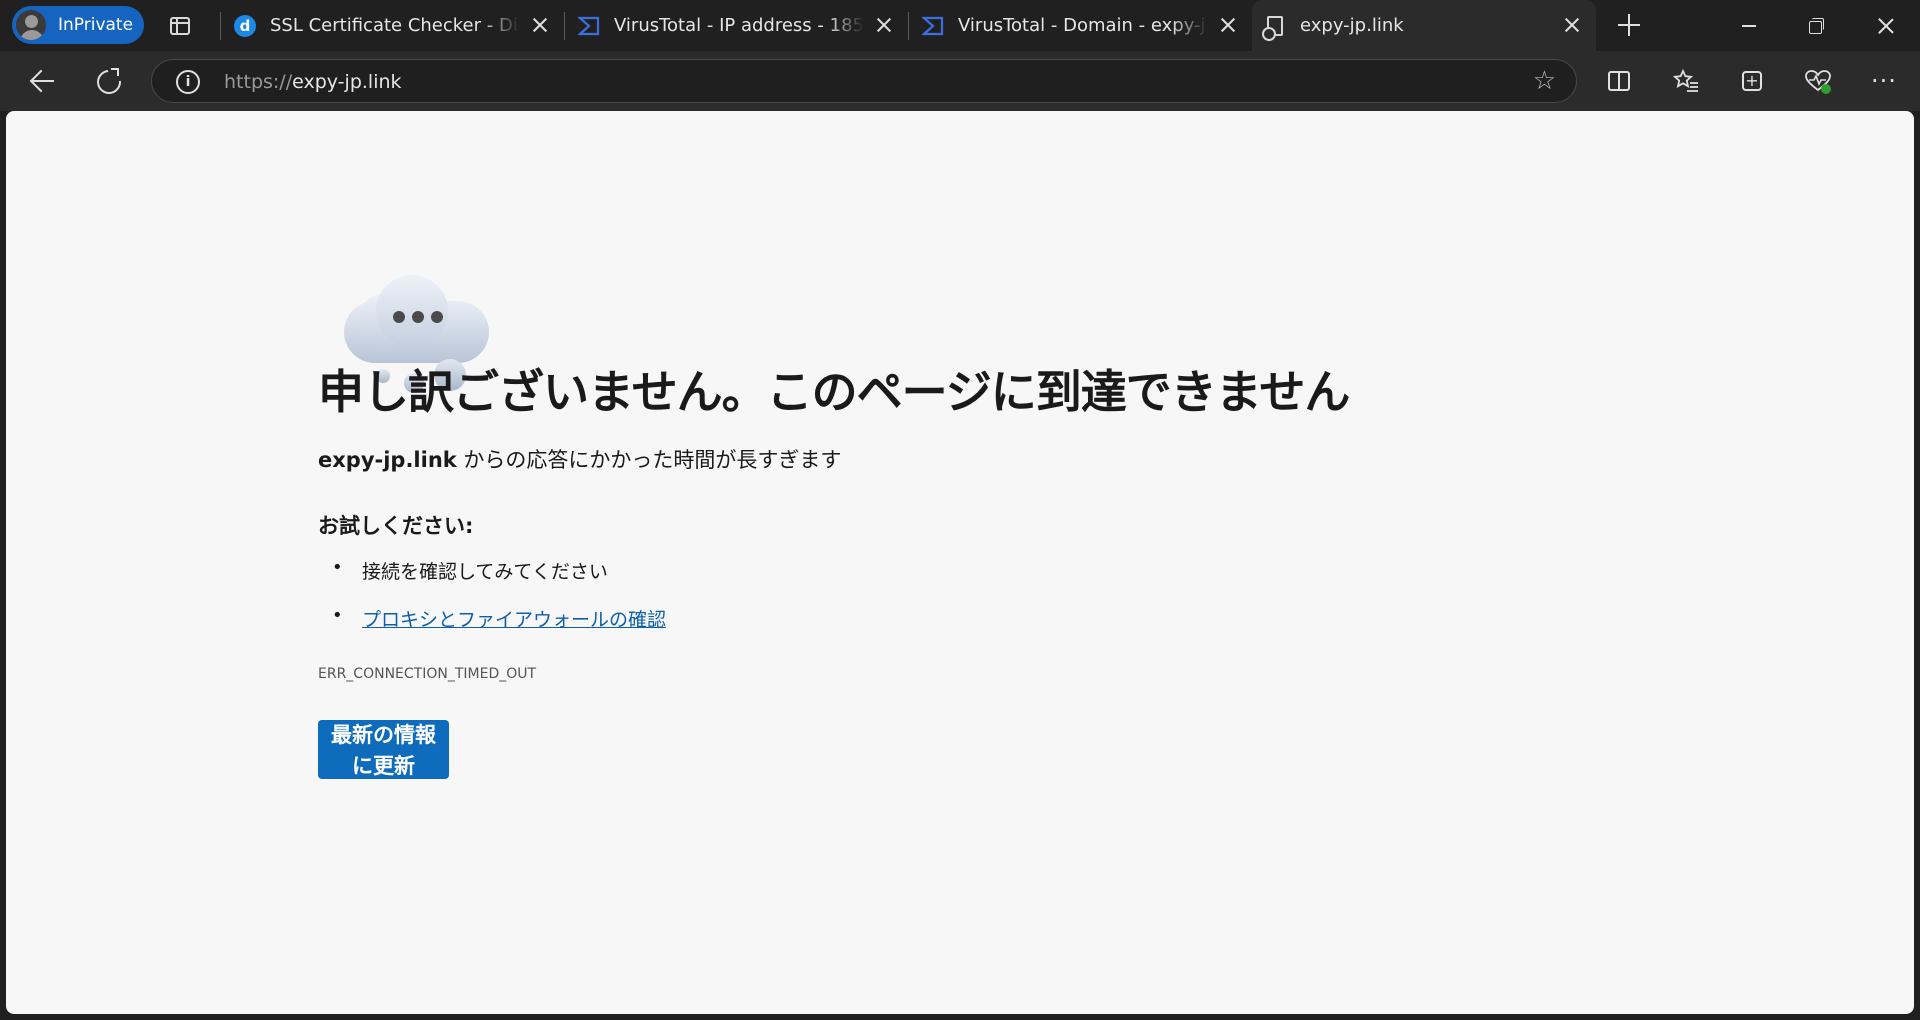 The height and width of the screenshot is (1020, 1920). Describe the element at coordinates (649, 460) in the screenshot. I see `error-description-text: からの応答にかかった時間が長すぎます` at that location.